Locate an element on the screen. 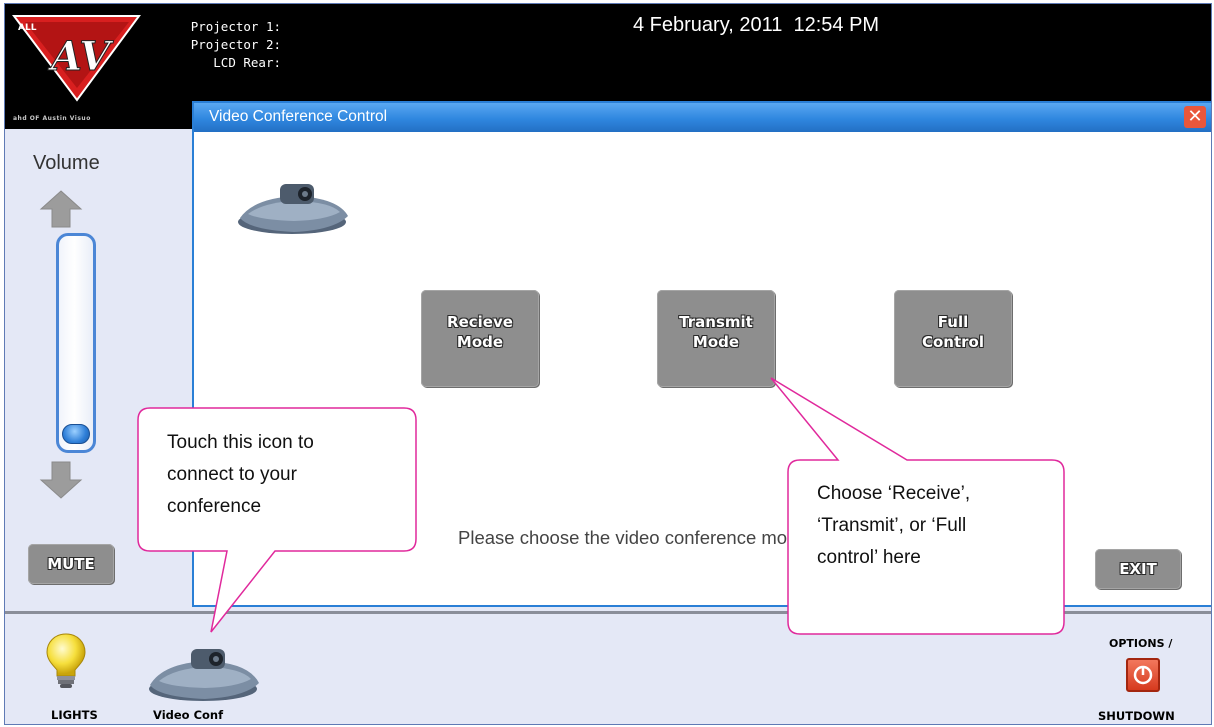 The width and height of the screenshot is (1214, 727). transmit-mode-button: Transmit Mode is located at coordinates (716, 338).